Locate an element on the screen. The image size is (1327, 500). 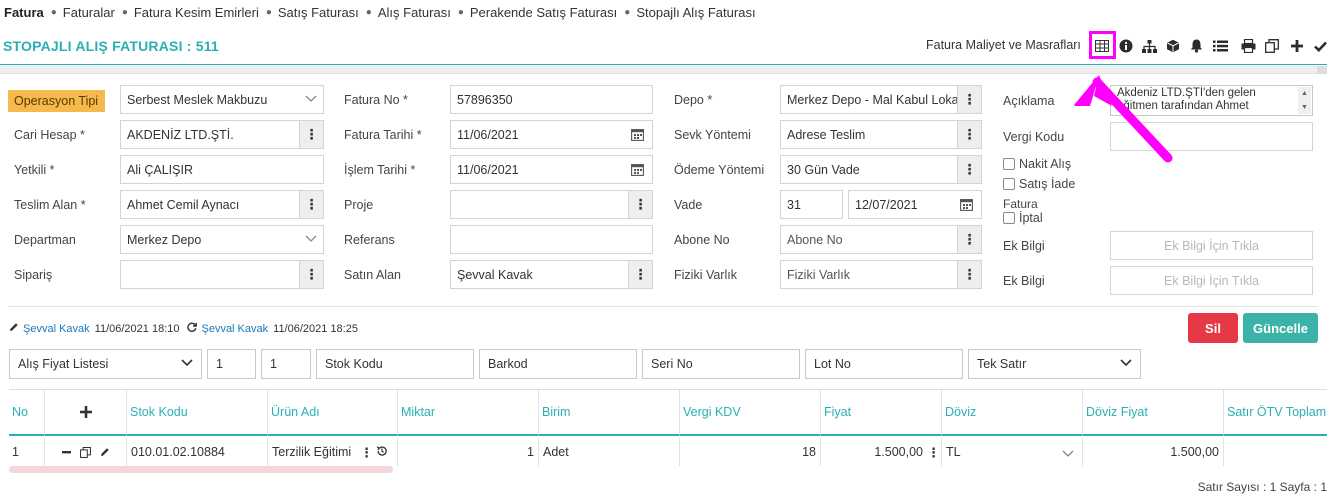
sevk-yontemi-more-button: ⋮ is located at coordinates (970, 134).